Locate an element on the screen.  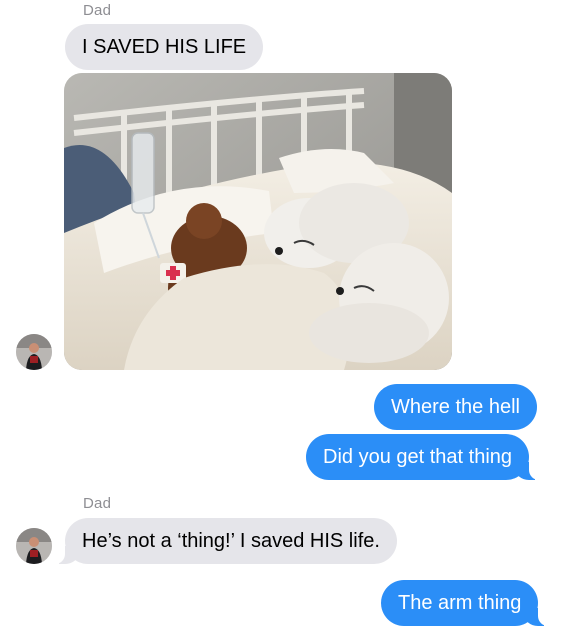
message-bubble-incoming: I SAVED HIS LIFE is located at coordinates (164, 47).